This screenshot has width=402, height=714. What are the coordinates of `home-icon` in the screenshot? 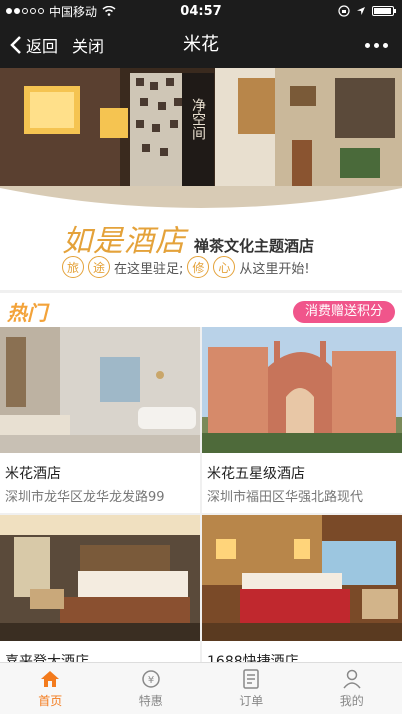 It's located at (50, 679).